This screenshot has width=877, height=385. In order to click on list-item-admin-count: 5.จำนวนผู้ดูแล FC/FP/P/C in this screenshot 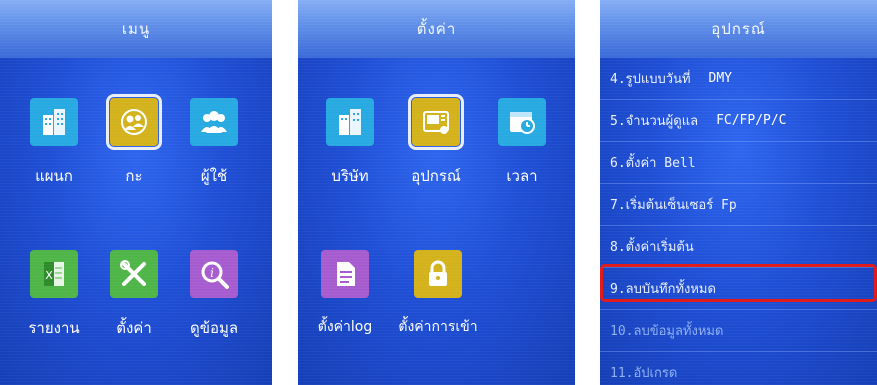, I will do `click(738, 121)`.